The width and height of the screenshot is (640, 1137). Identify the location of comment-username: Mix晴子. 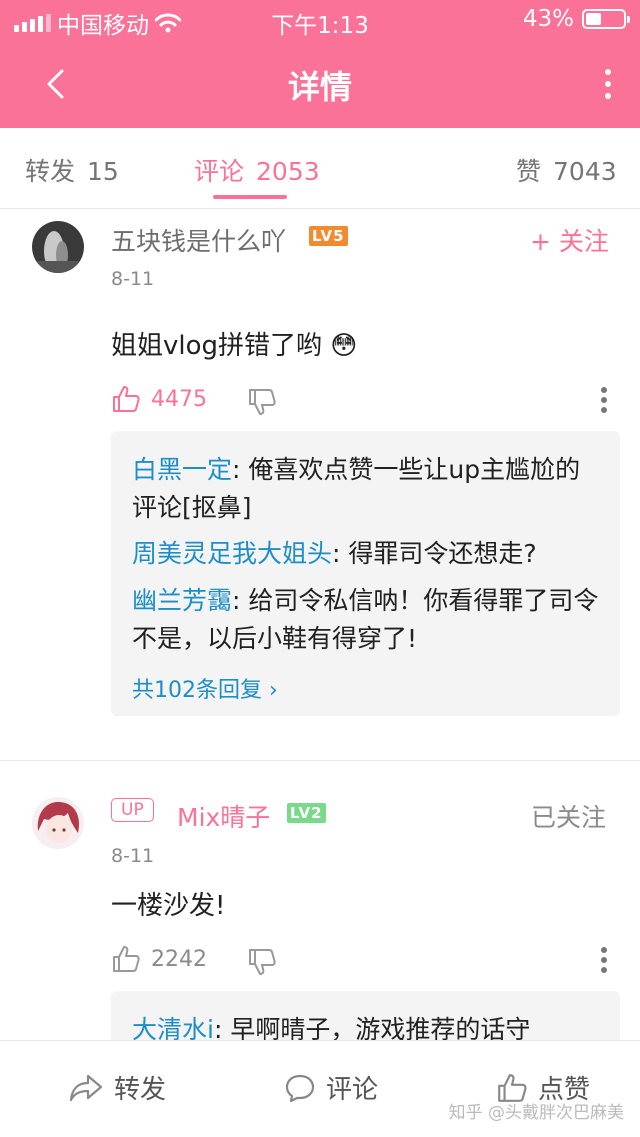
(223, 816).